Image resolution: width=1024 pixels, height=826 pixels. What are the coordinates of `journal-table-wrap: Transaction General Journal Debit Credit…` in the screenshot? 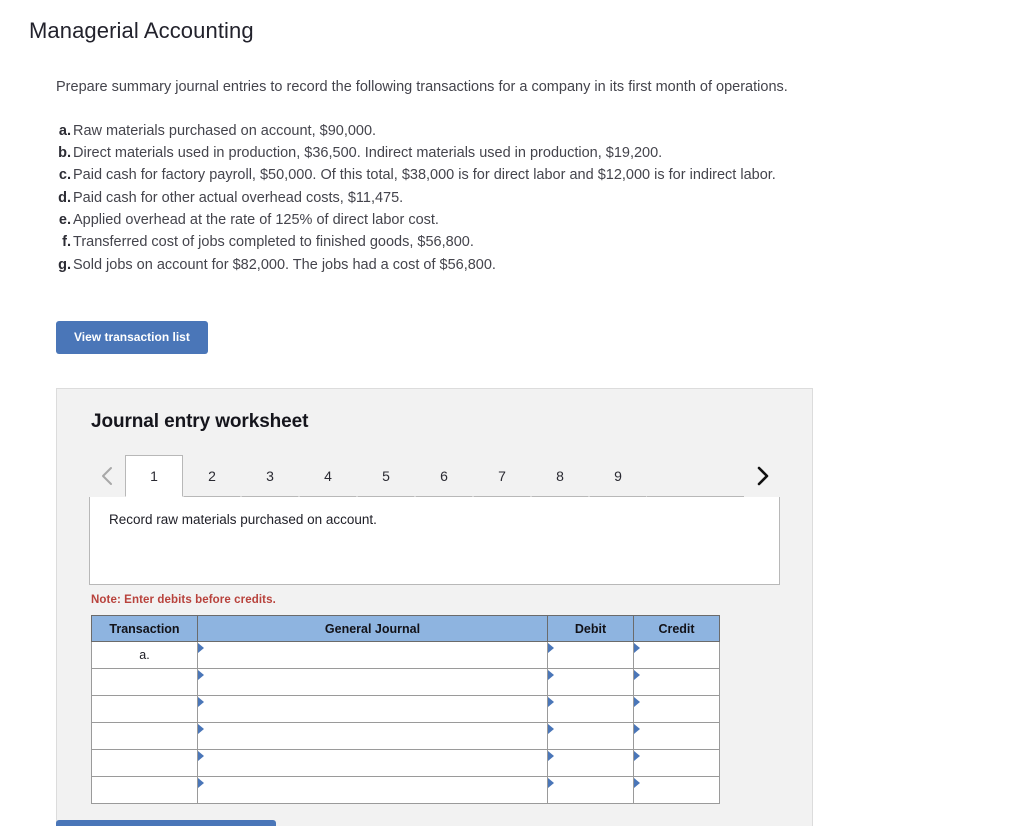 It's located at (405, 709).